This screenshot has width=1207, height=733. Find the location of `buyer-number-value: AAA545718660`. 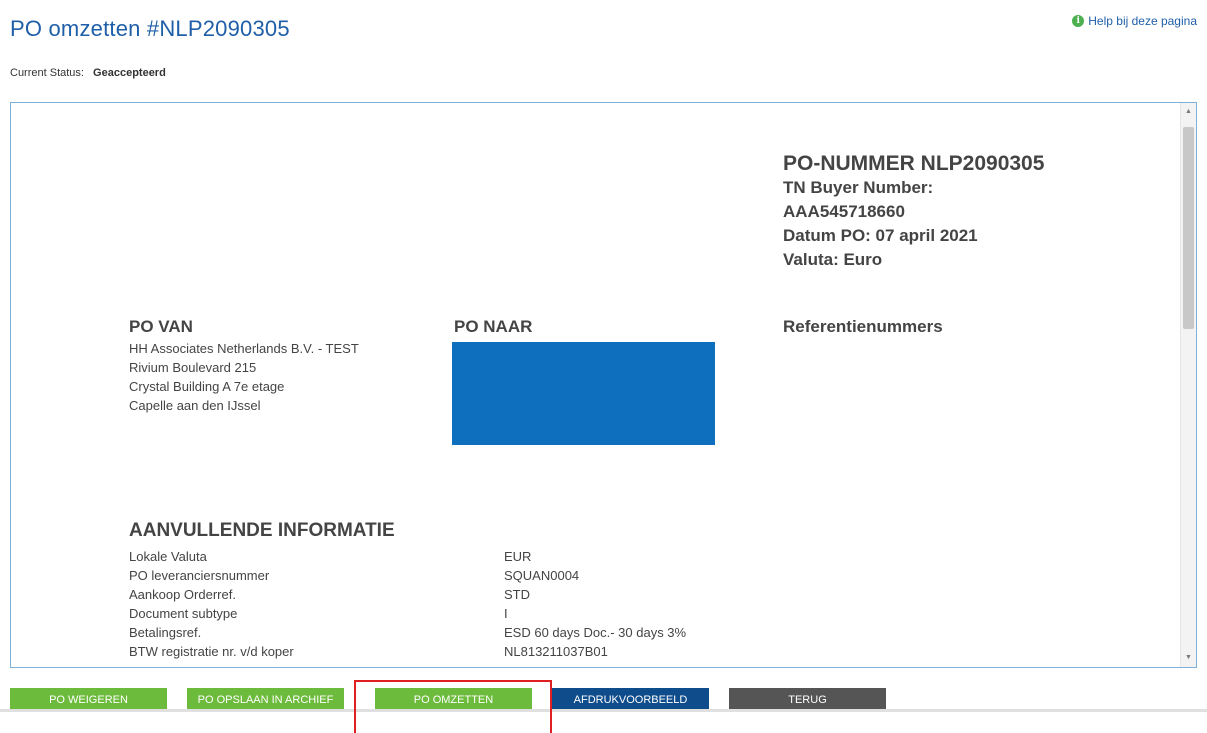

buyer-number-value: AAA545718660 is located at coordinates (844, 211).